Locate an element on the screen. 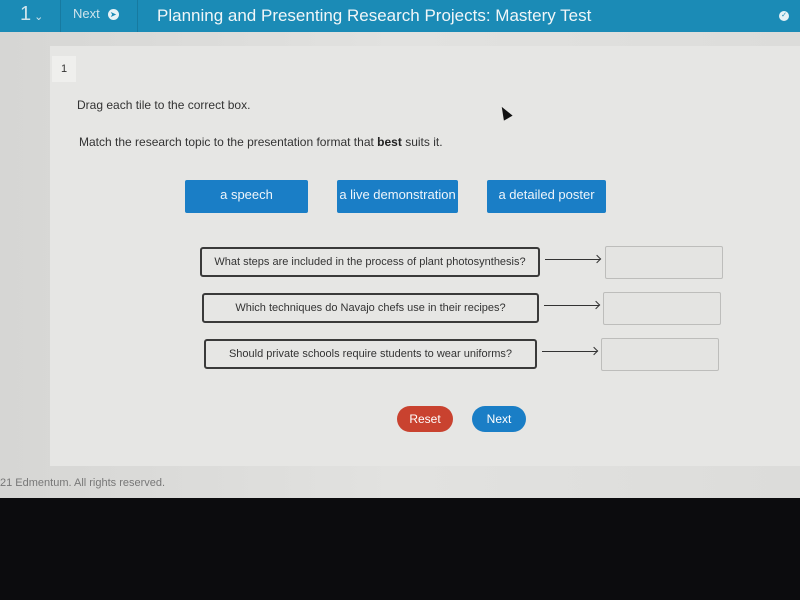  arrow-right-circle-icon: ➤ is located at coordinates (113, 14).